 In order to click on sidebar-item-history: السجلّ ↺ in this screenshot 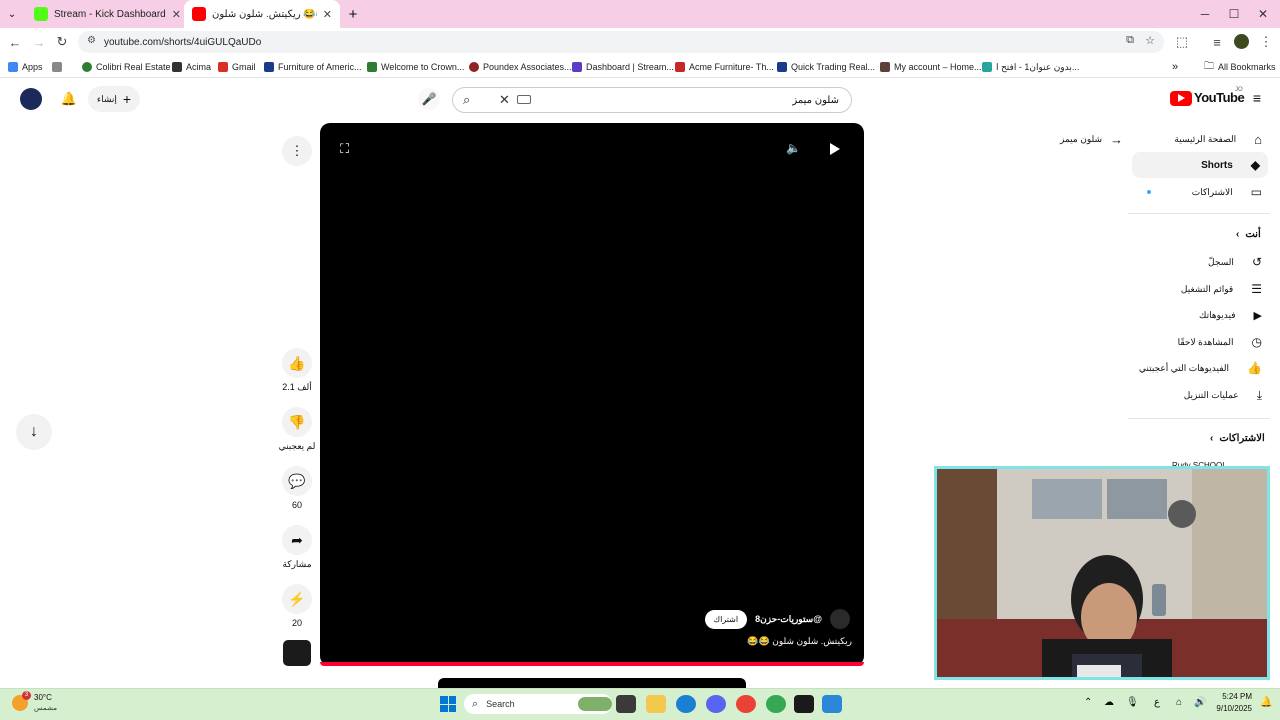, I will do `click(1199, 262)`.